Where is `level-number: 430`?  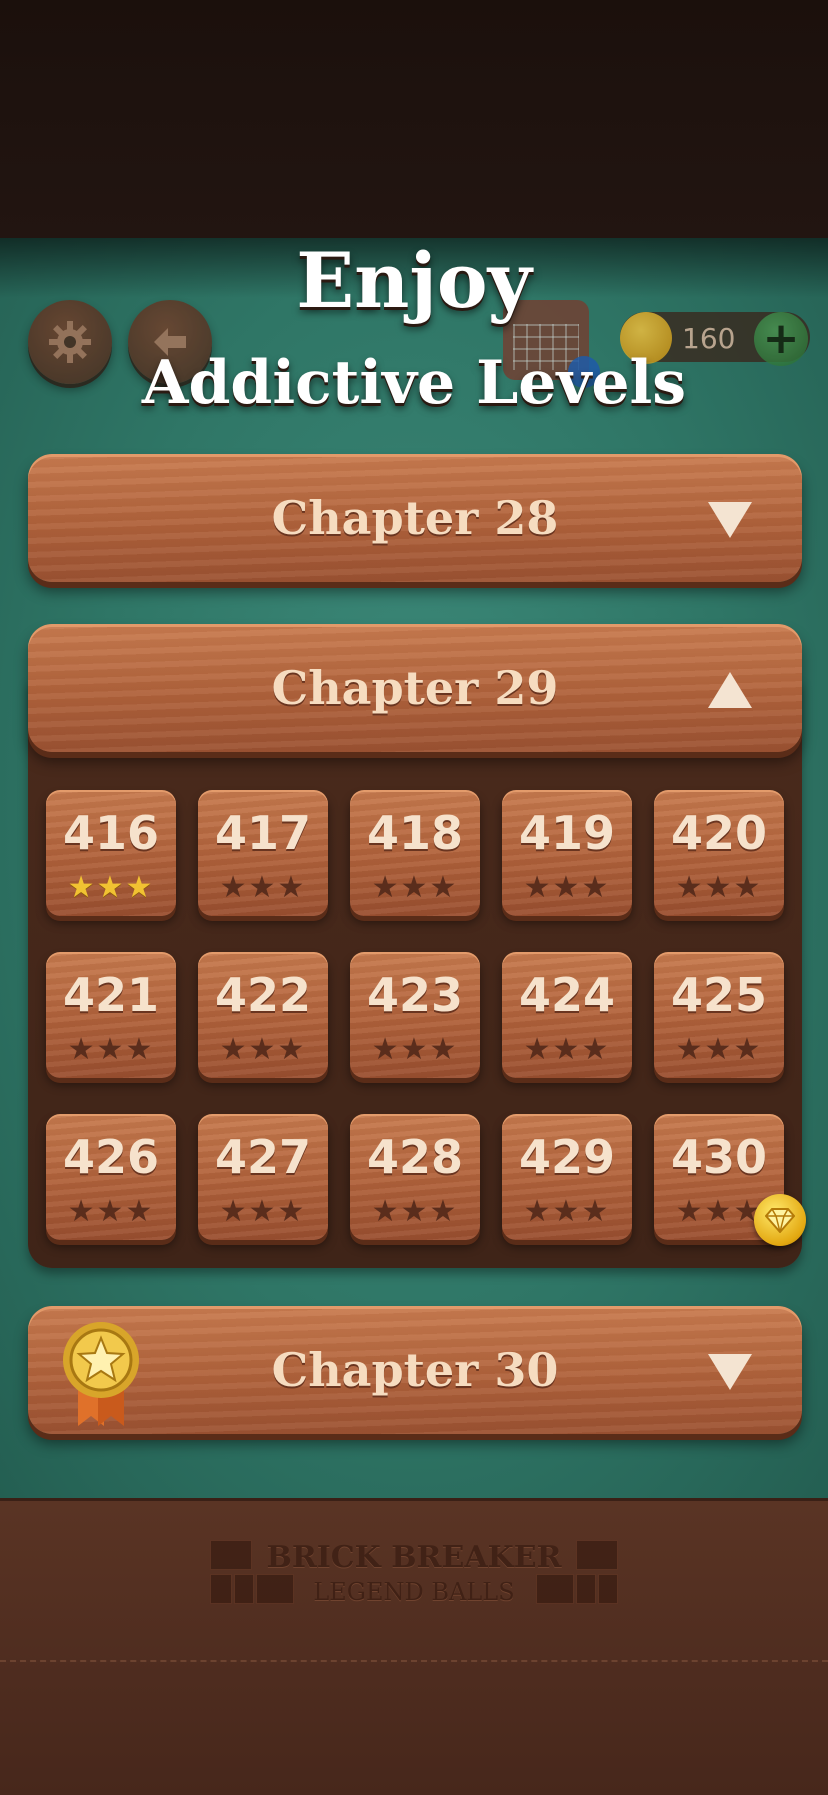 level-number: 430 is located at coordinates (719, 1157).